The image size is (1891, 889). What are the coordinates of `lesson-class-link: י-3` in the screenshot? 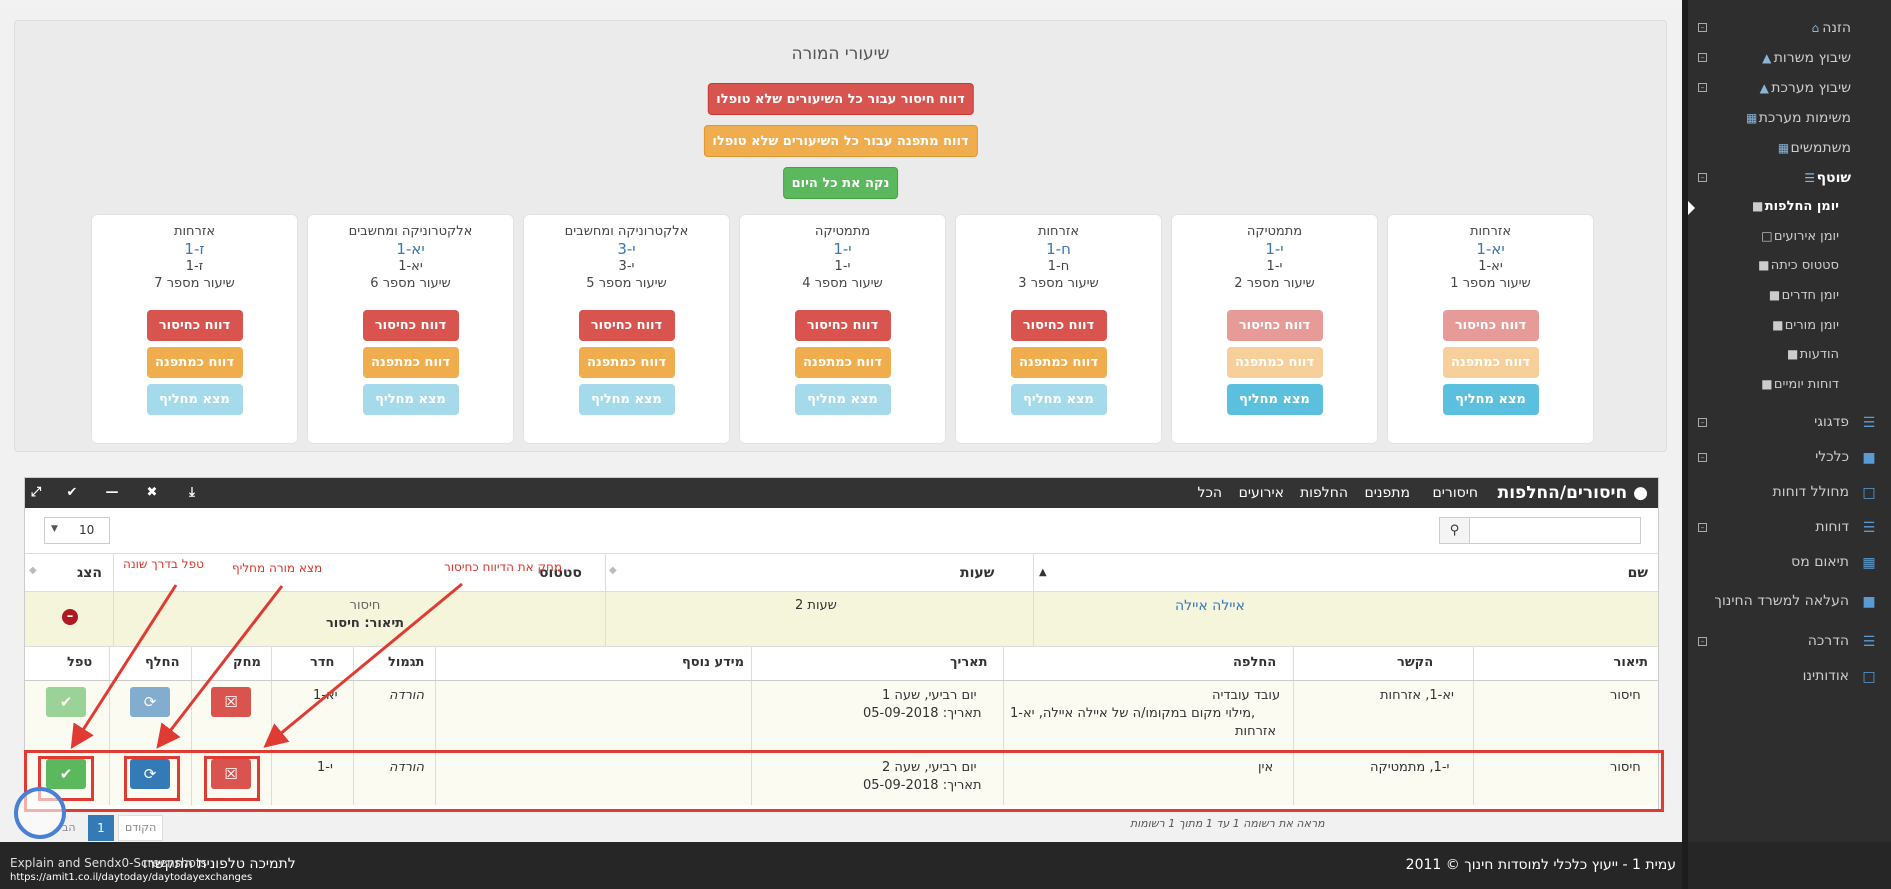 It's located at (626, 249).